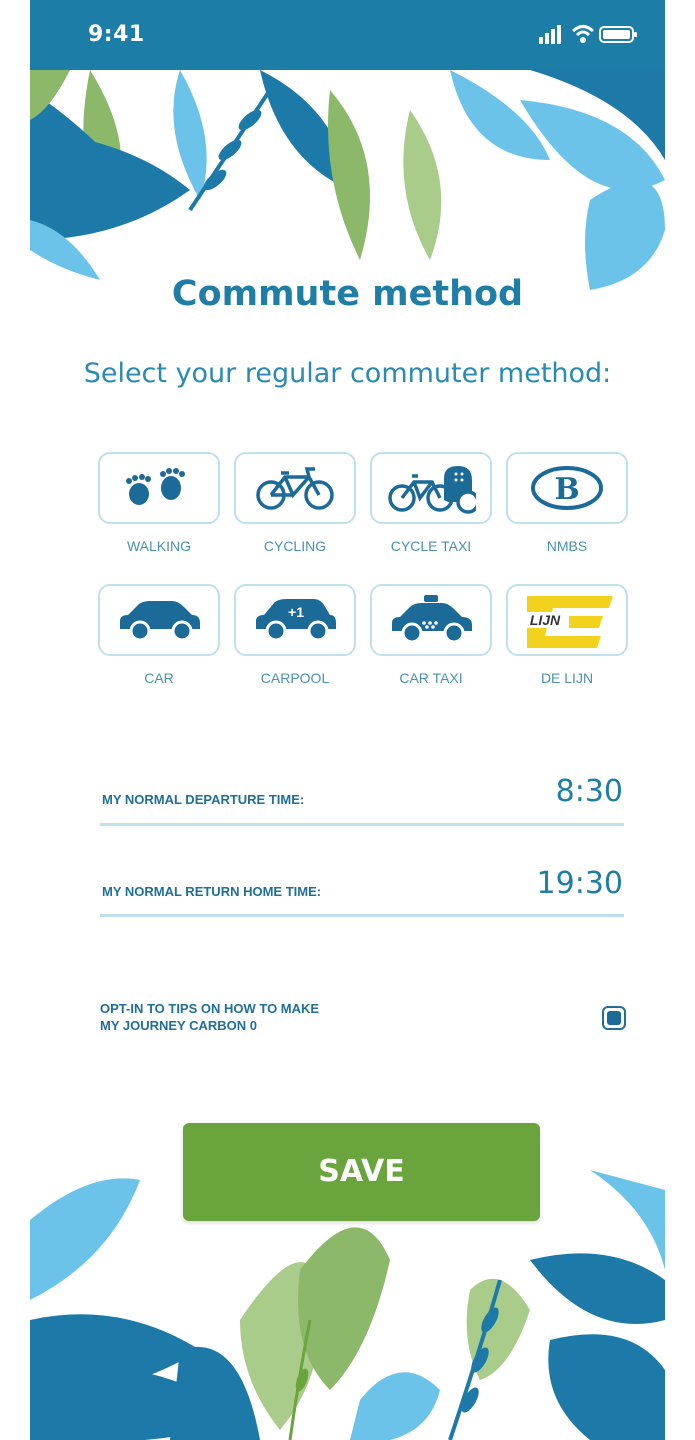 This screenshot has height=1440, width=695. What do you see at coordinates (295, 678) in the screenshot?
I see `method-label: CARPOOL` at bounding box center [295, 678].